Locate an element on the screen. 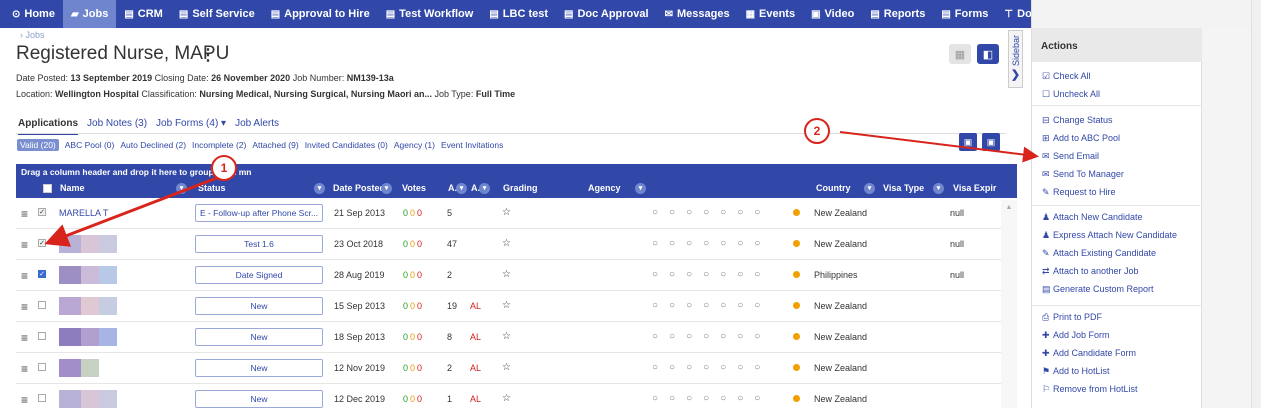 The width and height of the screenshot is (1261, 408). nav-item-reports: ▤ Reports is located at coordinates (897, 14).